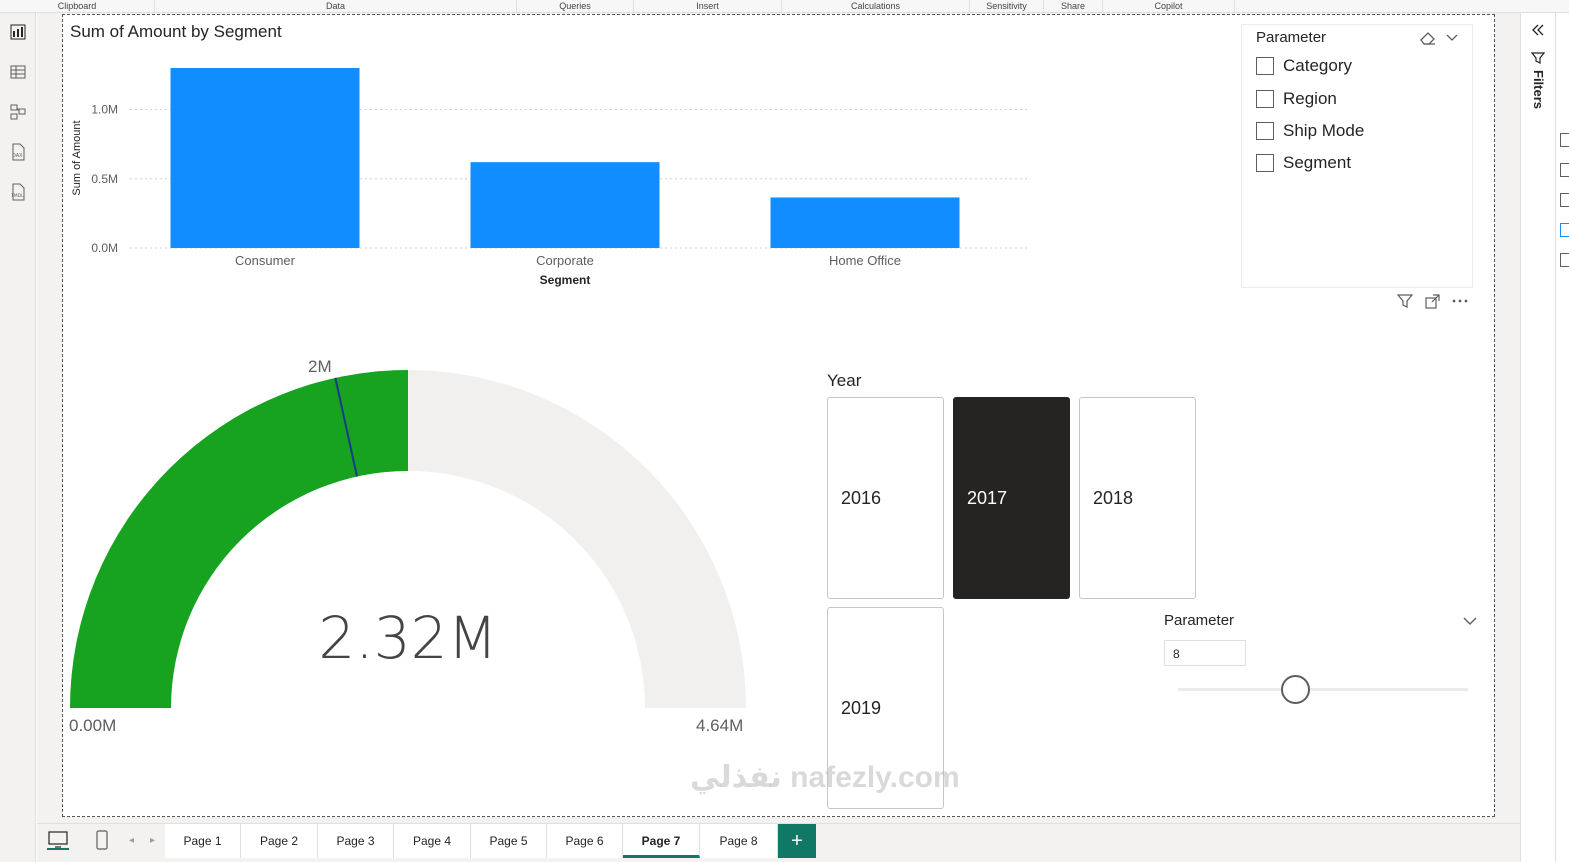 The height and width of the screenshot is (862, 1569). I want to click on x-tick-label: Home Office, so click(865, 260).